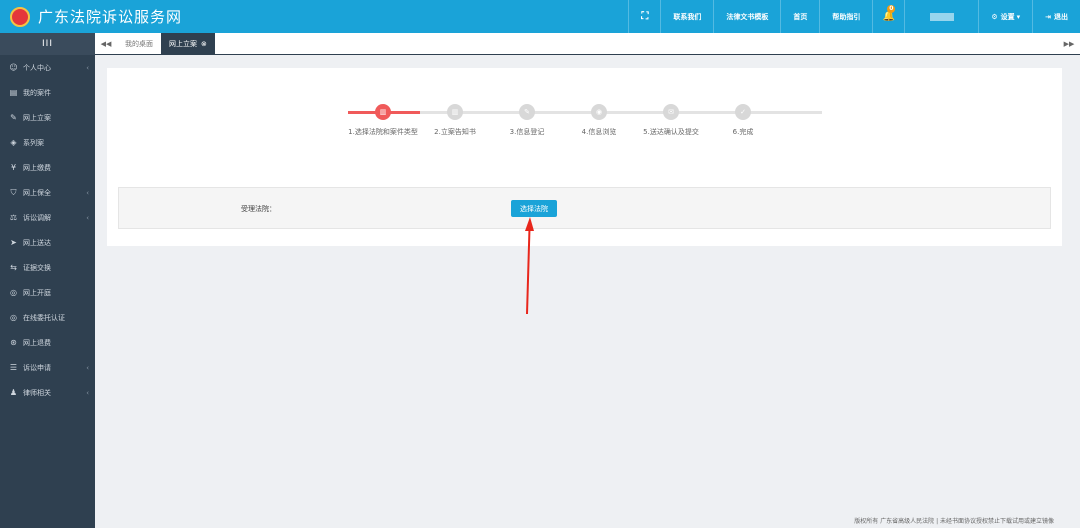 The width and height of the screenshot is (1080, 528). I want to click on sidebar-item: ⚖ 诉讼调解 ‹, so click(47, 217).